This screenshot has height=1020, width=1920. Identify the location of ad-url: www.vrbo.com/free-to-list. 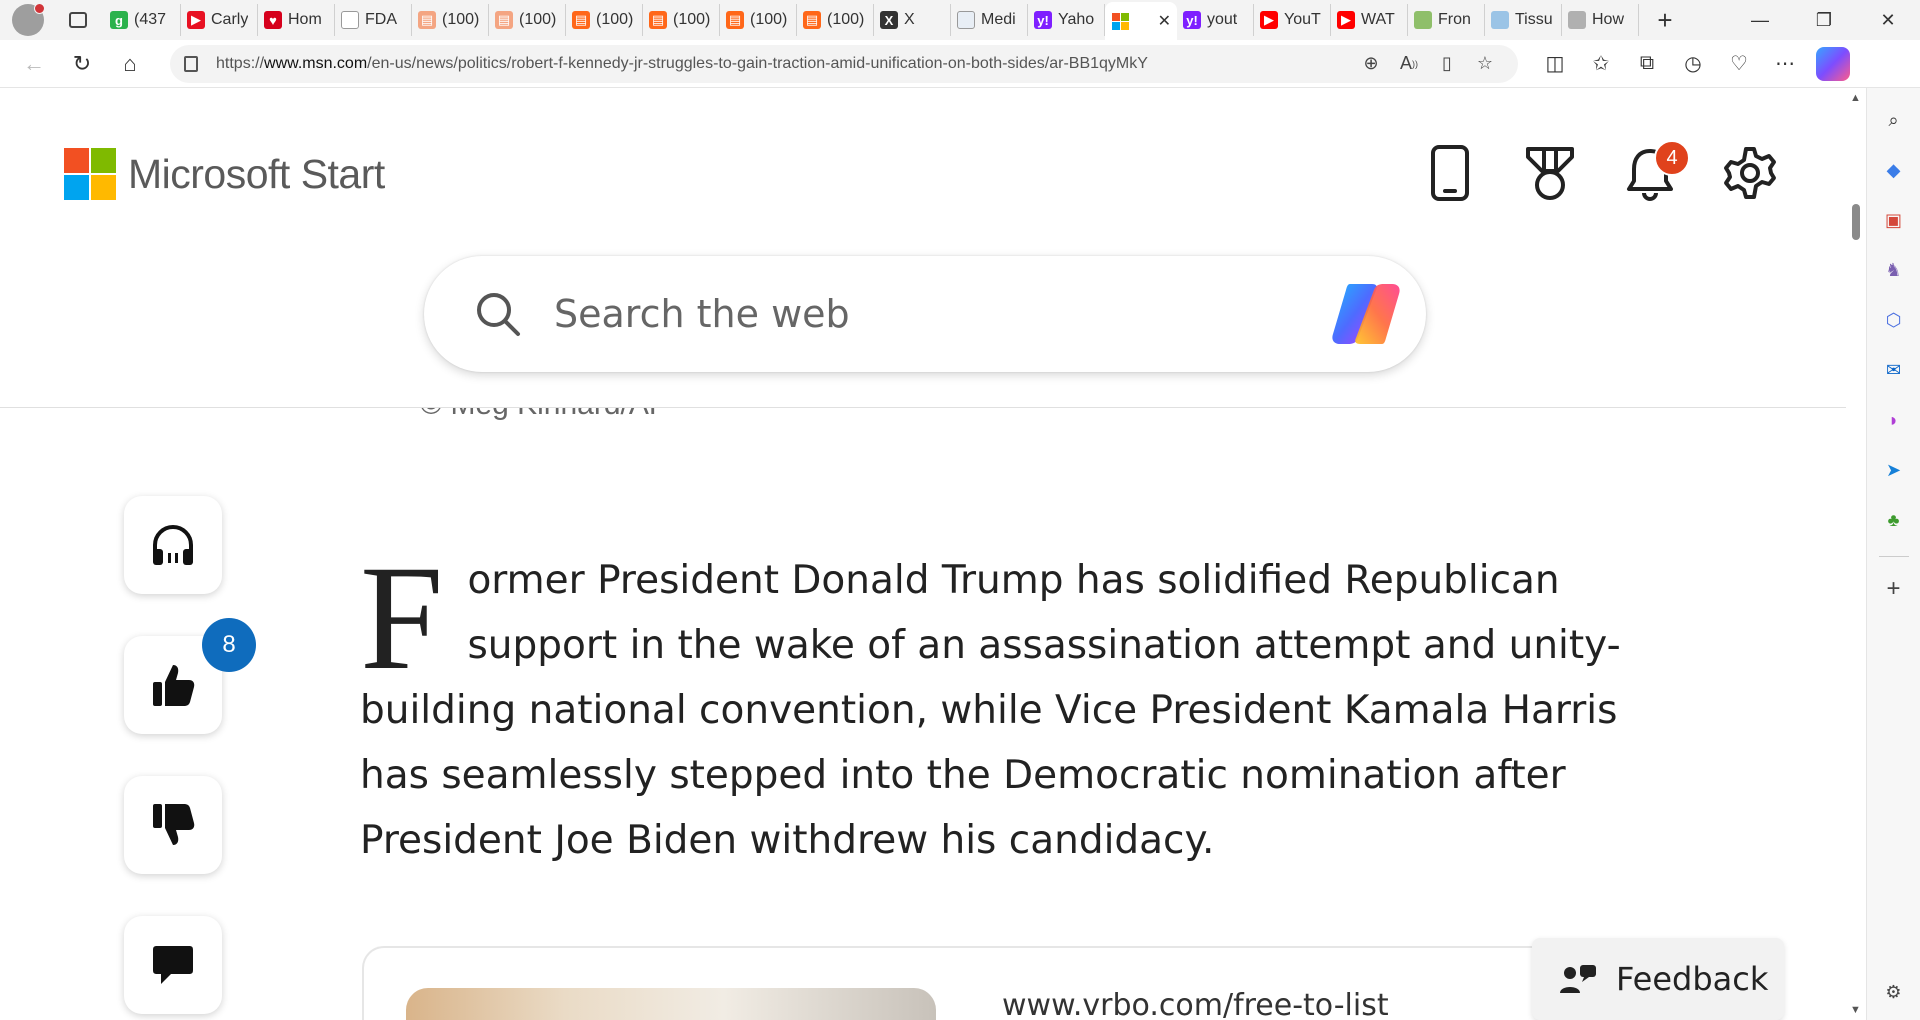
(1195, 1004).